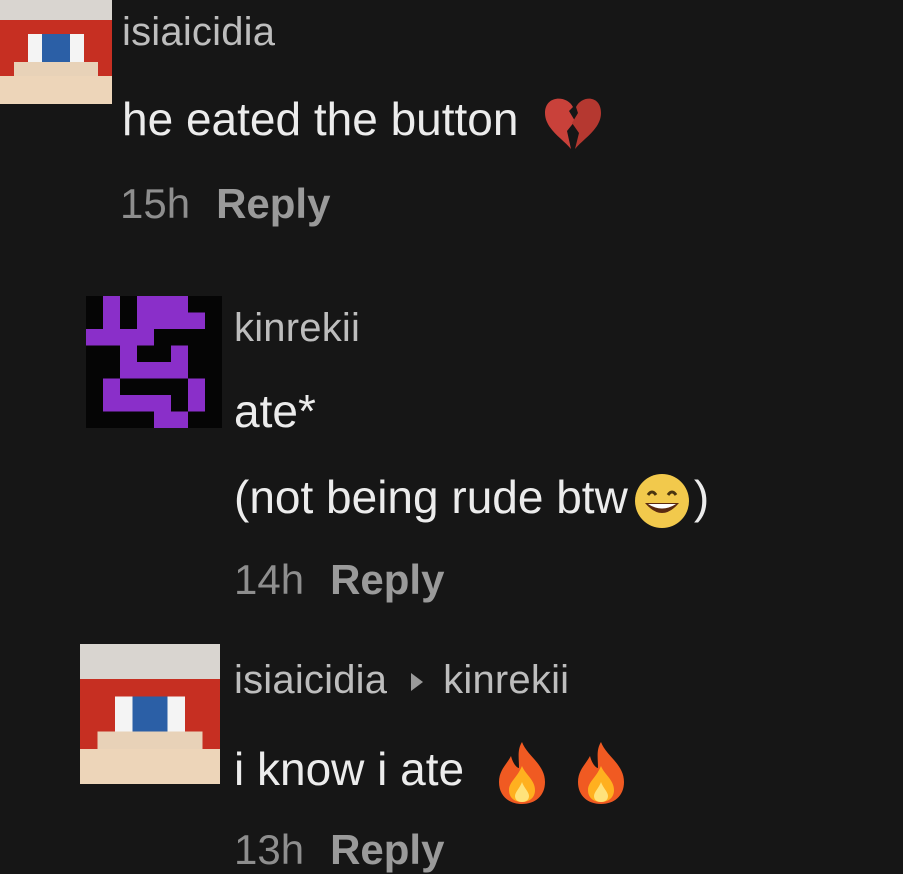 This screenshot has width=903, height=874. I want to click on comment-text: (not being rude btw ), so click(471, 500).